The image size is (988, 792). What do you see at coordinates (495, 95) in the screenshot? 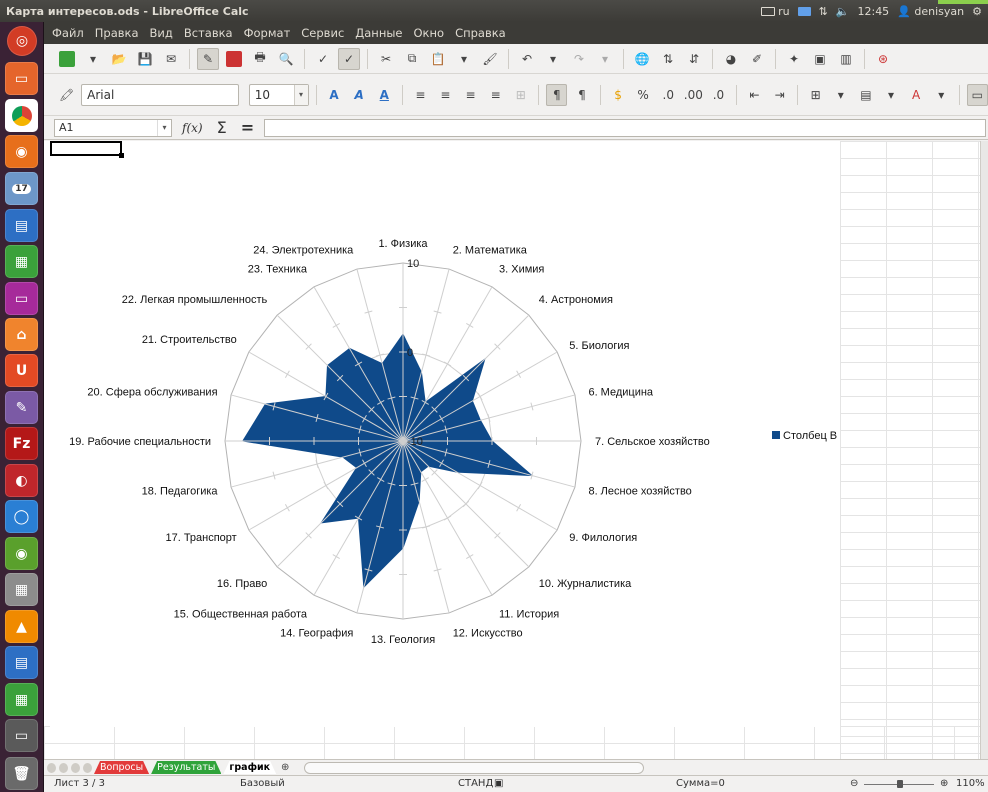
I see `align-justify-icon: ≡` at bounding box center [495, 95].